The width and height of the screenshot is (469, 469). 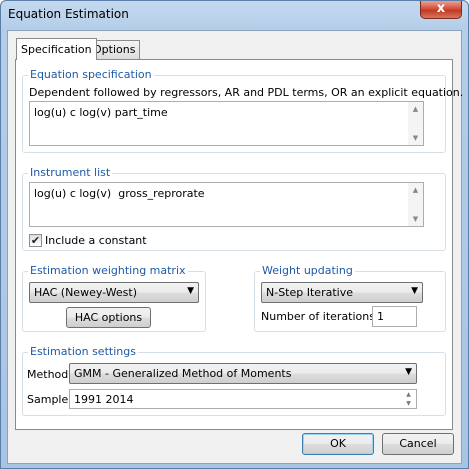 I want to click on estimation-settings-legend: Estimation settings, so click(x=83, y=351).